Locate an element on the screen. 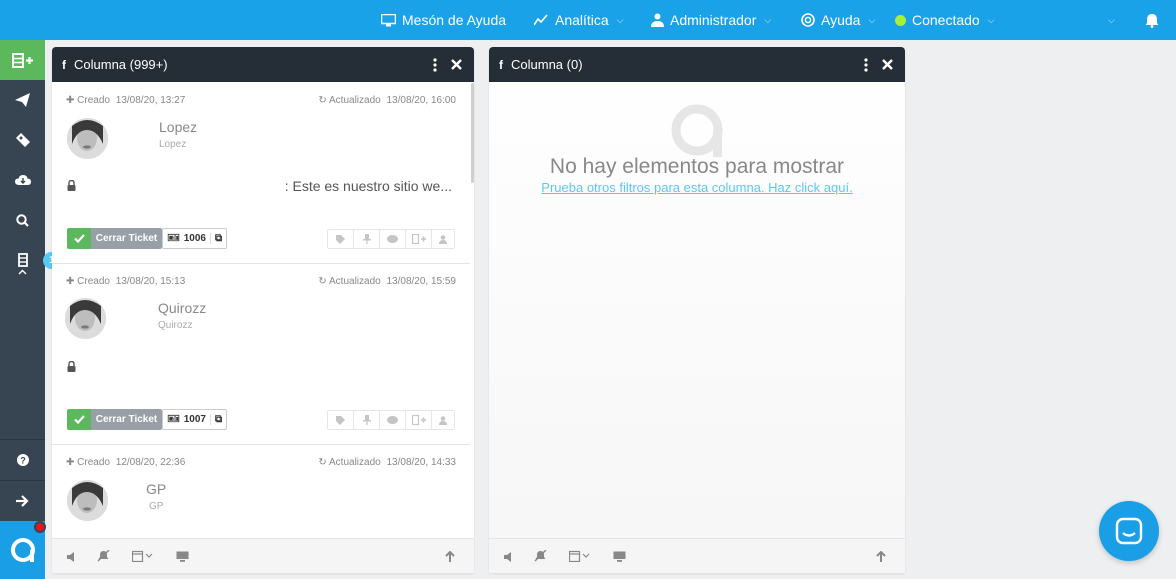 This screenshot has height=579, width=1176. ticket-id-badge: 🎫︎ 1006 ⧉ is located at coordinates (195, 238).